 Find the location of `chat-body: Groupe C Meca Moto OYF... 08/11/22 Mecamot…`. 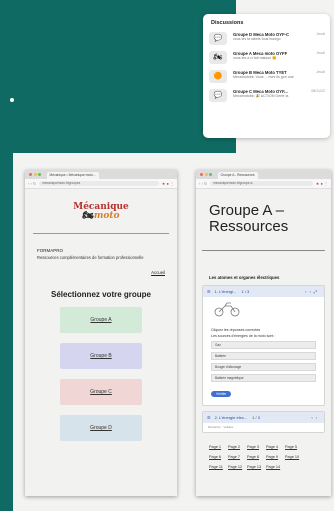

chat-body: Groupe C Meca Moto OYF... 08/11/22 Mecamot… is located at coordinates (279, 94).